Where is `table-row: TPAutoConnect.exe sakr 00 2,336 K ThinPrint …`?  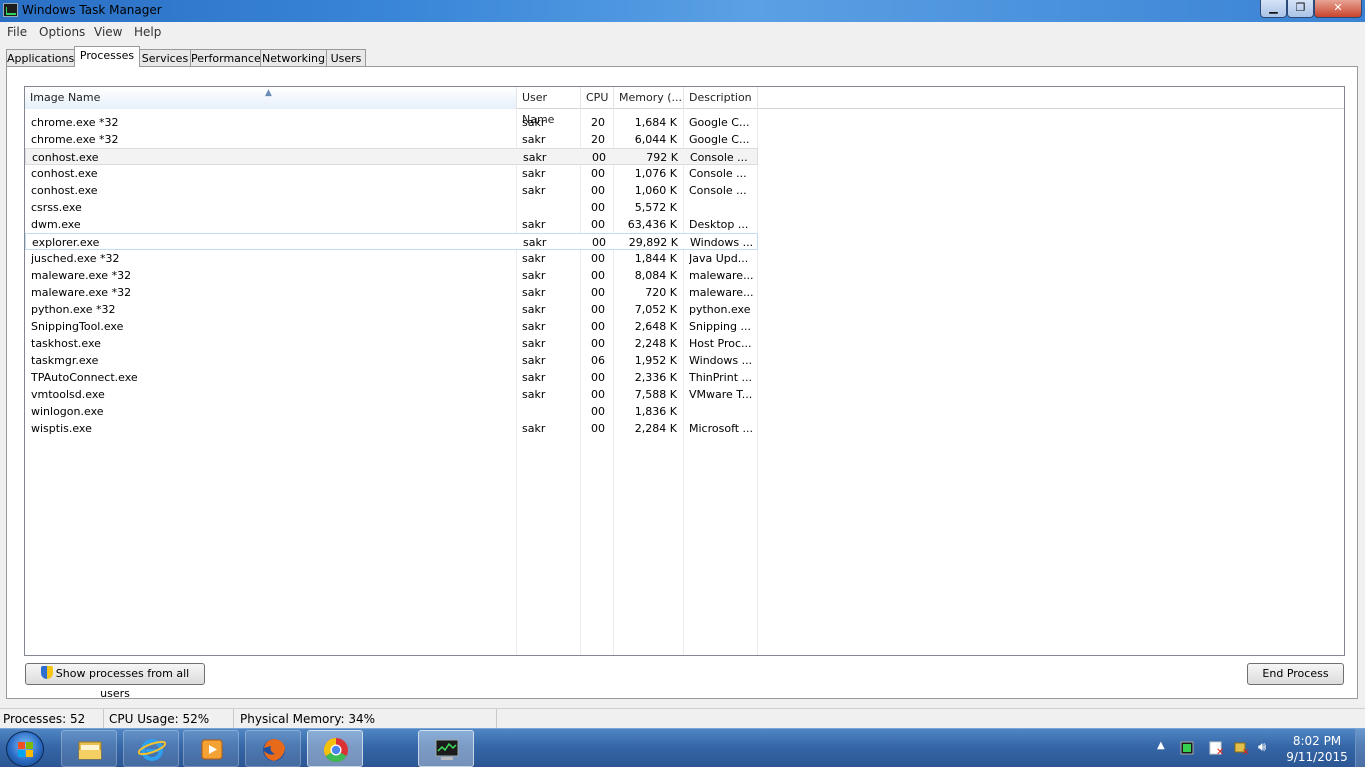
table-row: TPAutoConnect.exe sakr 00 2,336 K ThinPrint … is located at coordinates (391, 377).